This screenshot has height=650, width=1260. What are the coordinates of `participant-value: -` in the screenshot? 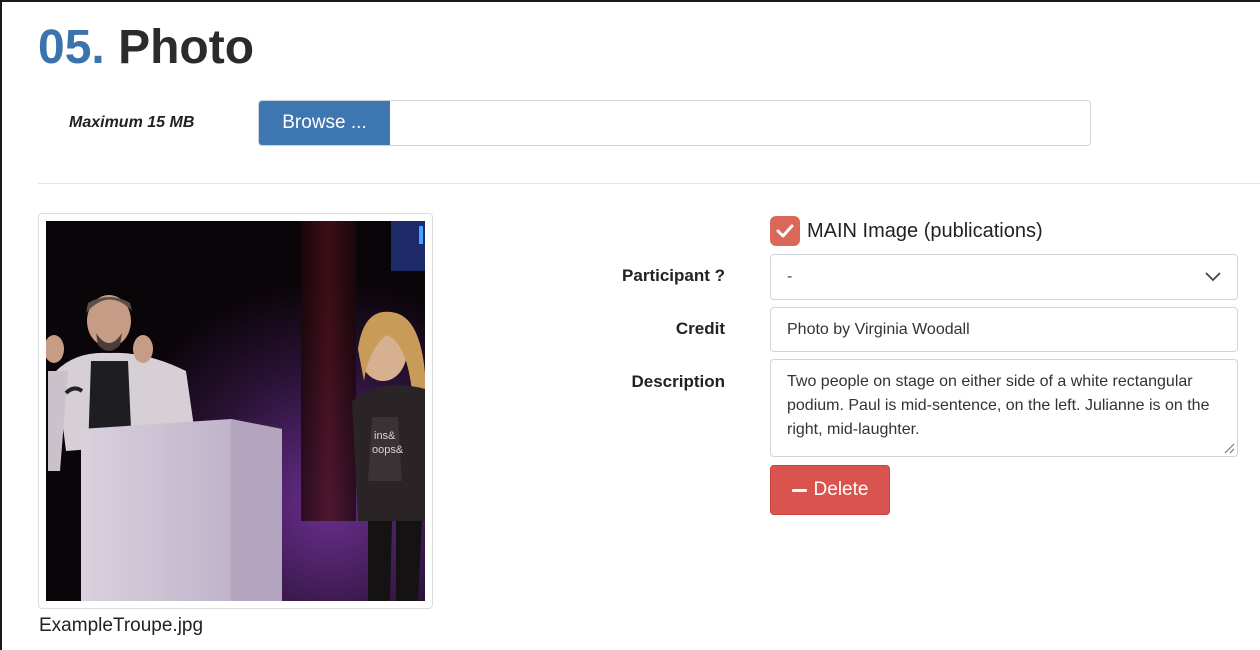 It's located at (790, 276).